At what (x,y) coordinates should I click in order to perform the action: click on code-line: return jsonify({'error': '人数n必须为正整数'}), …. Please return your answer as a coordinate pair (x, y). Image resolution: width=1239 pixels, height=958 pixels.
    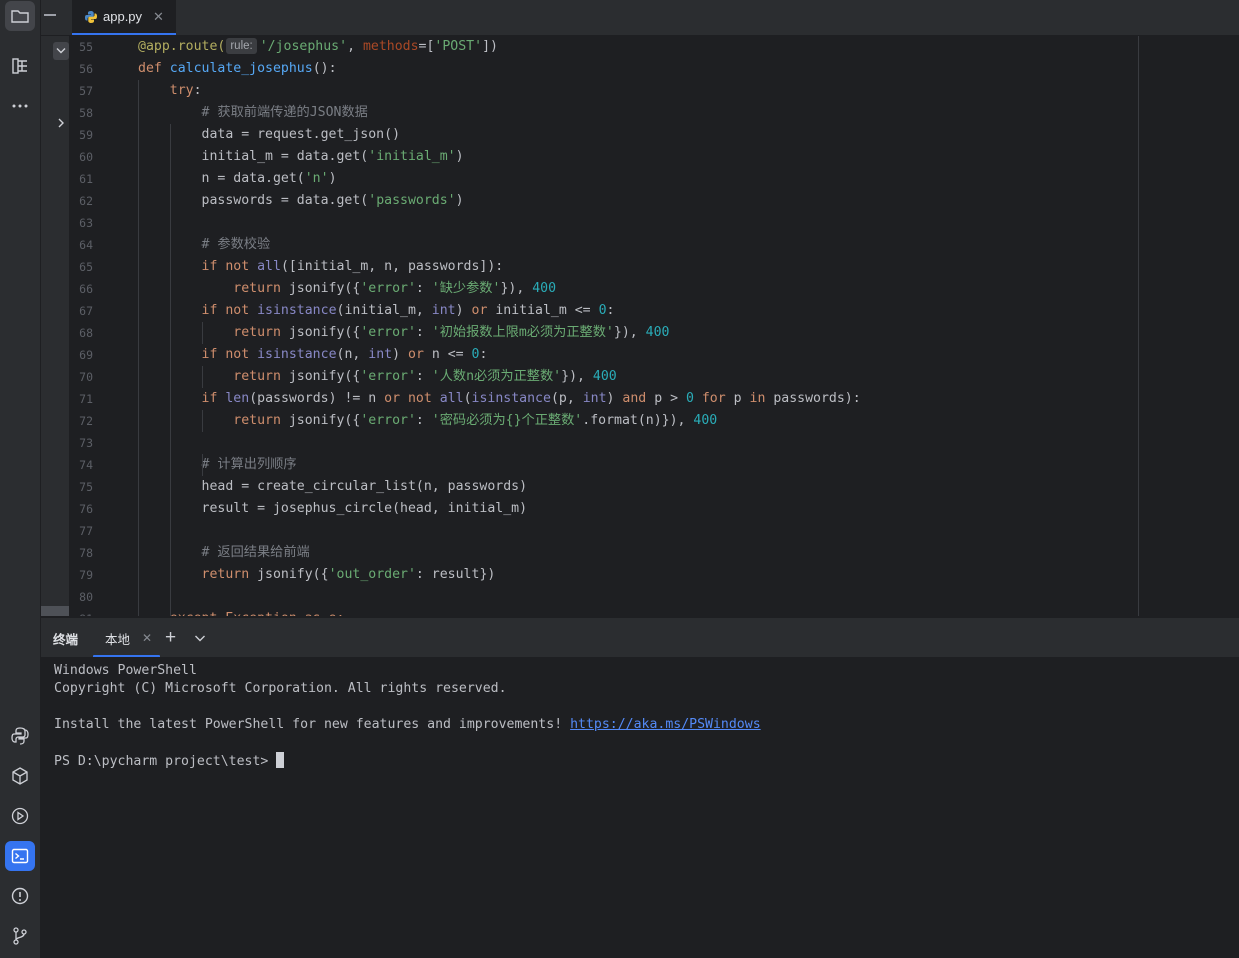
    Looking at the image, I should click on (377, 377).